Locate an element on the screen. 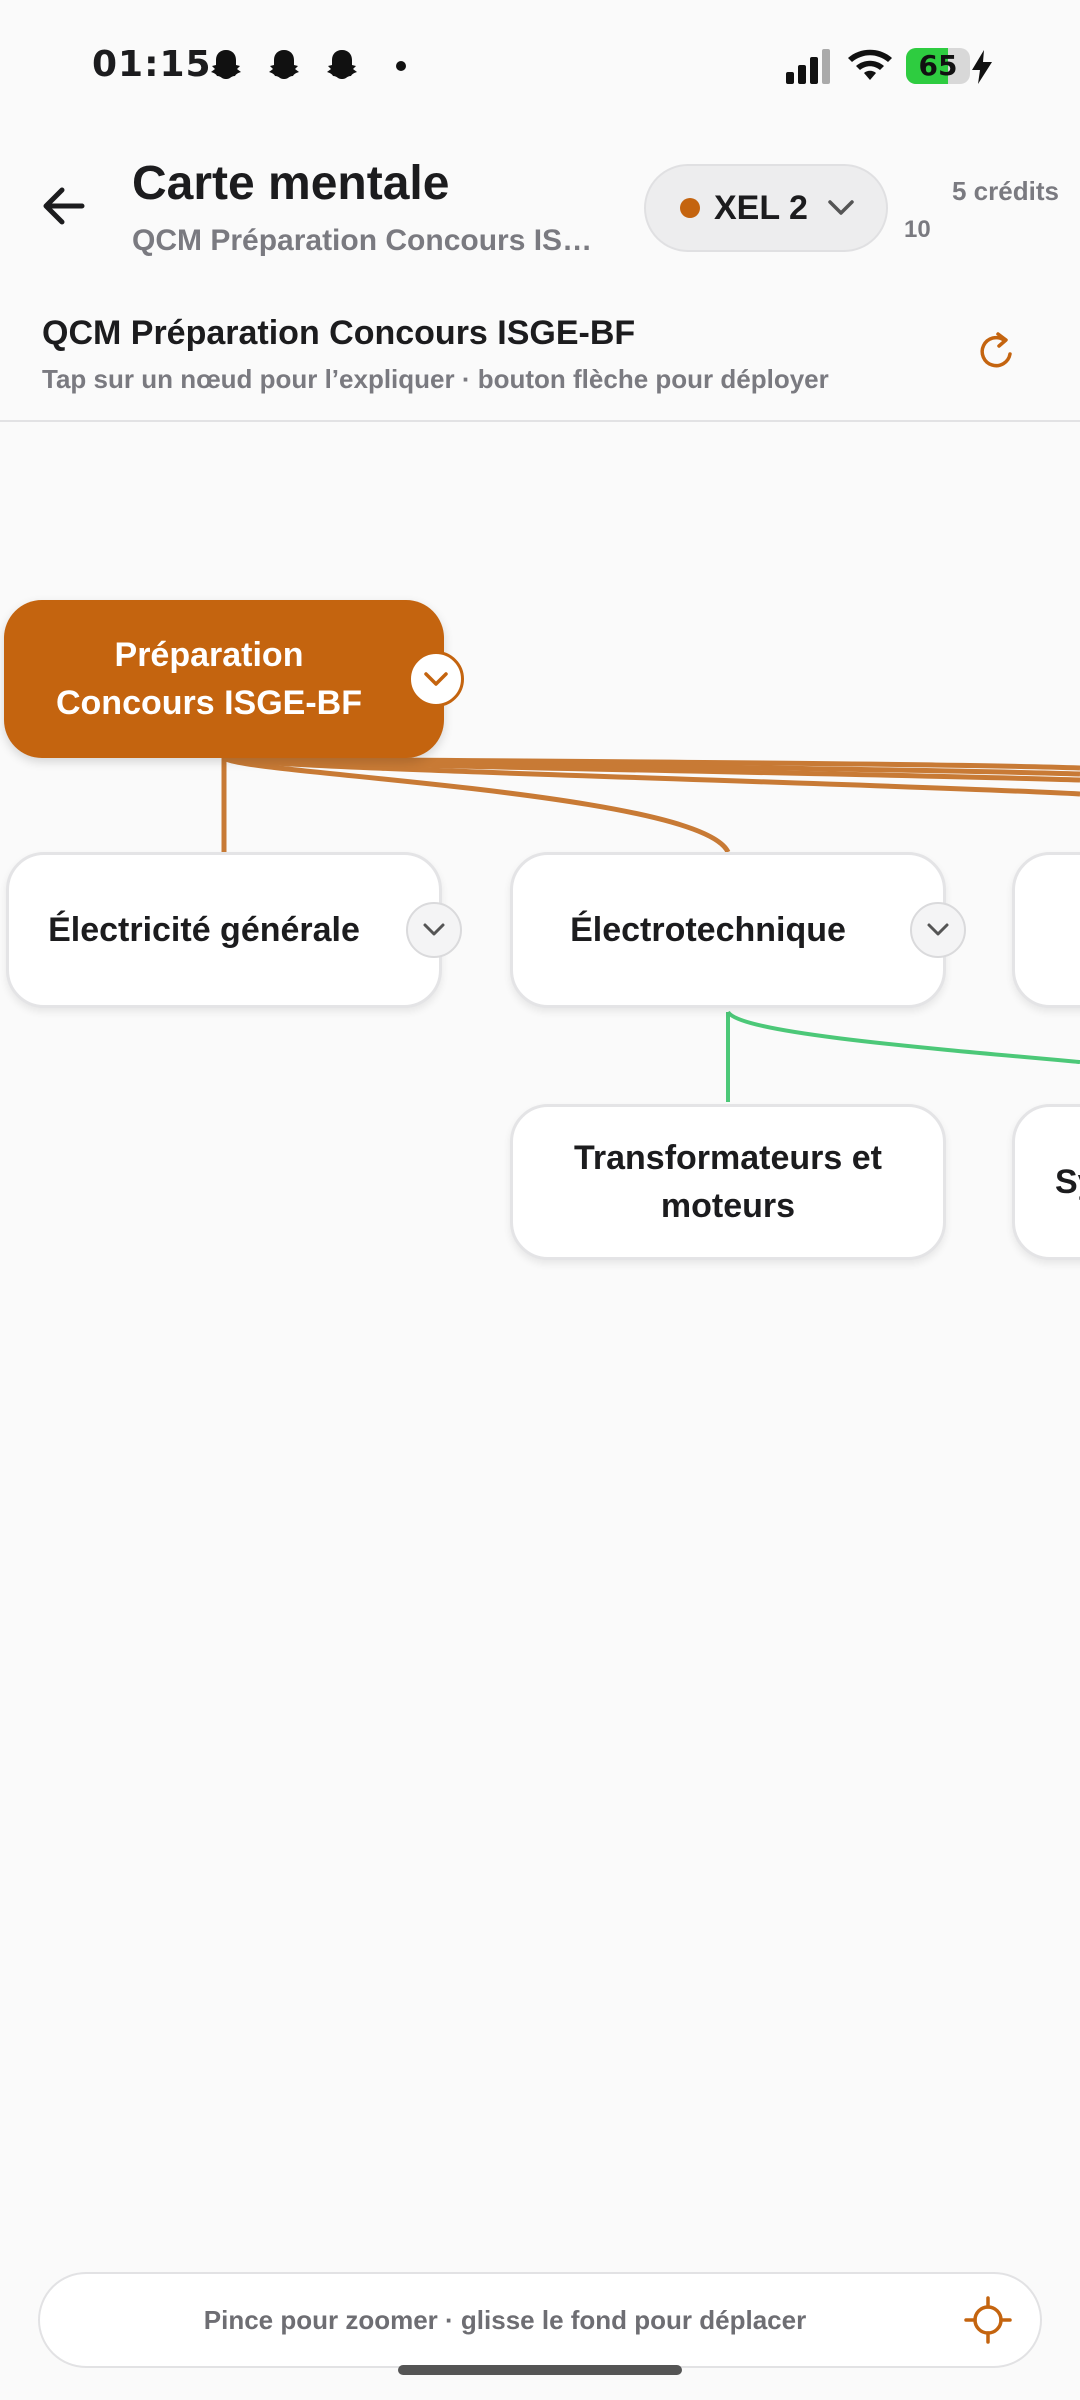  arrow-left-icon is located at coordinates (64, 206).